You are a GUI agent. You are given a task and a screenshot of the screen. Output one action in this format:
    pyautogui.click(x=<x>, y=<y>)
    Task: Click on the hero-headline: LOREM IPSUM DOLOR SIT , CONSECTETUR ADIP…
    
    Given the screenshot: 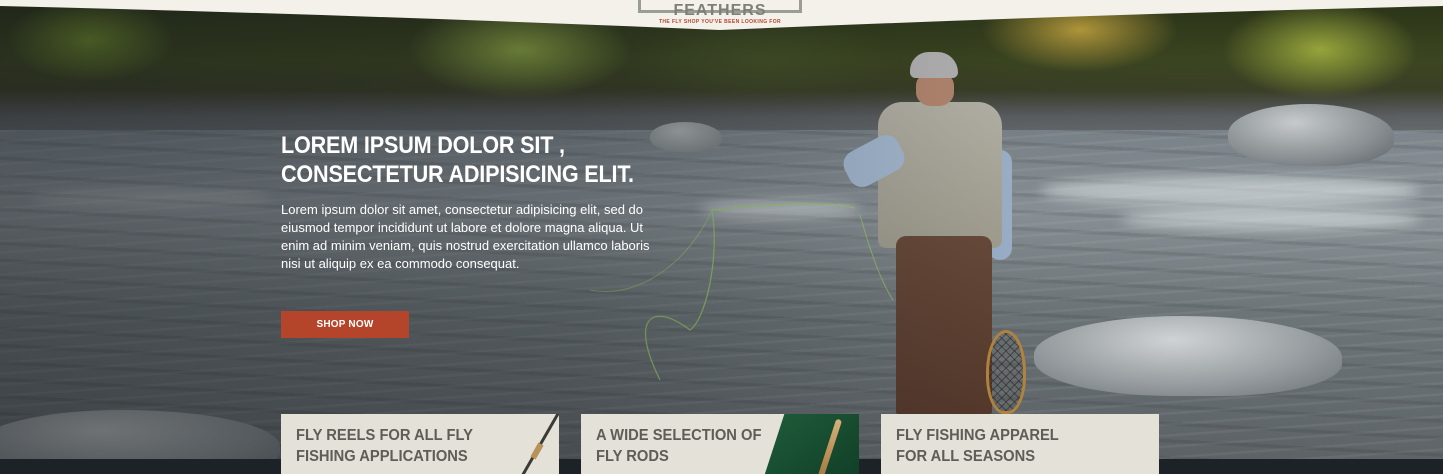 What is the action you would take?
    pyautogui.click(x=470, y=160)
    